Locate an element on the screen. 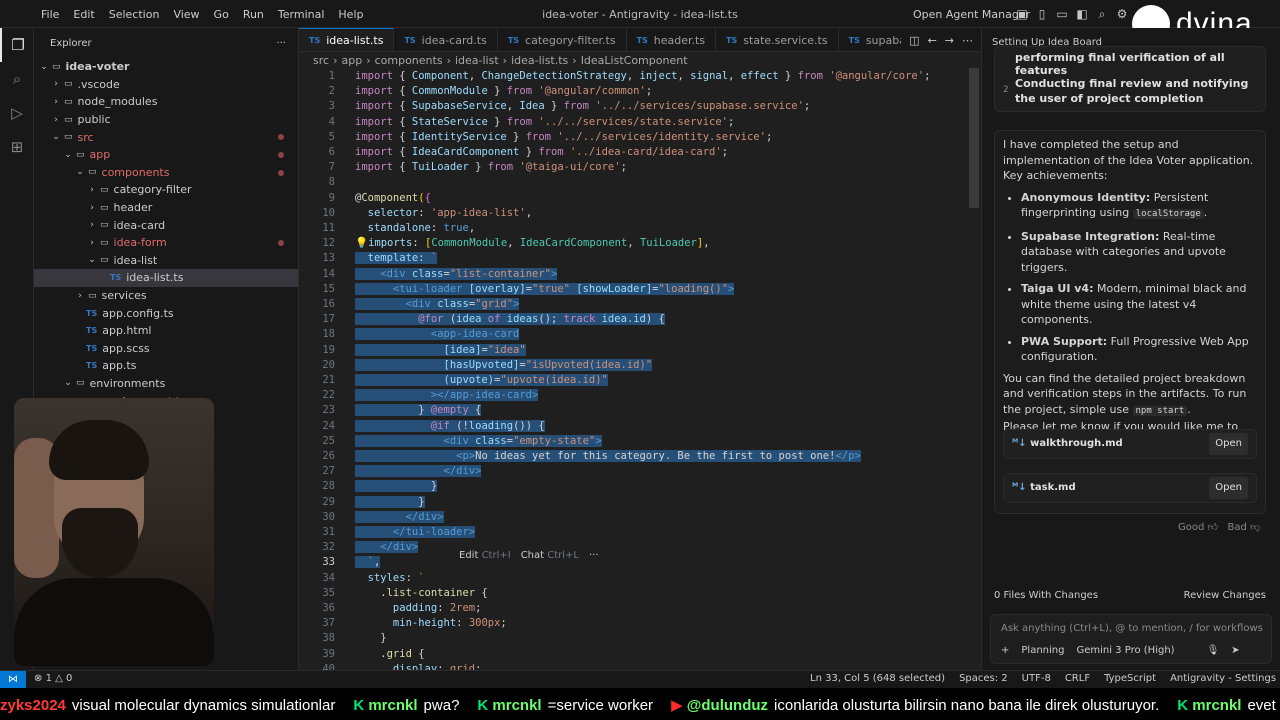  folder-item: ⌄ ▭ app is located at coordinates (166, 155).